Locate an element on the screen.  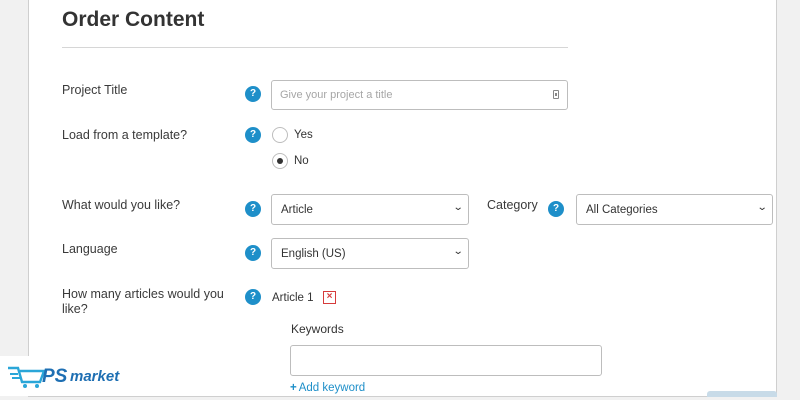
article-count-label-line2: like? is located at coordinates (75, 309).